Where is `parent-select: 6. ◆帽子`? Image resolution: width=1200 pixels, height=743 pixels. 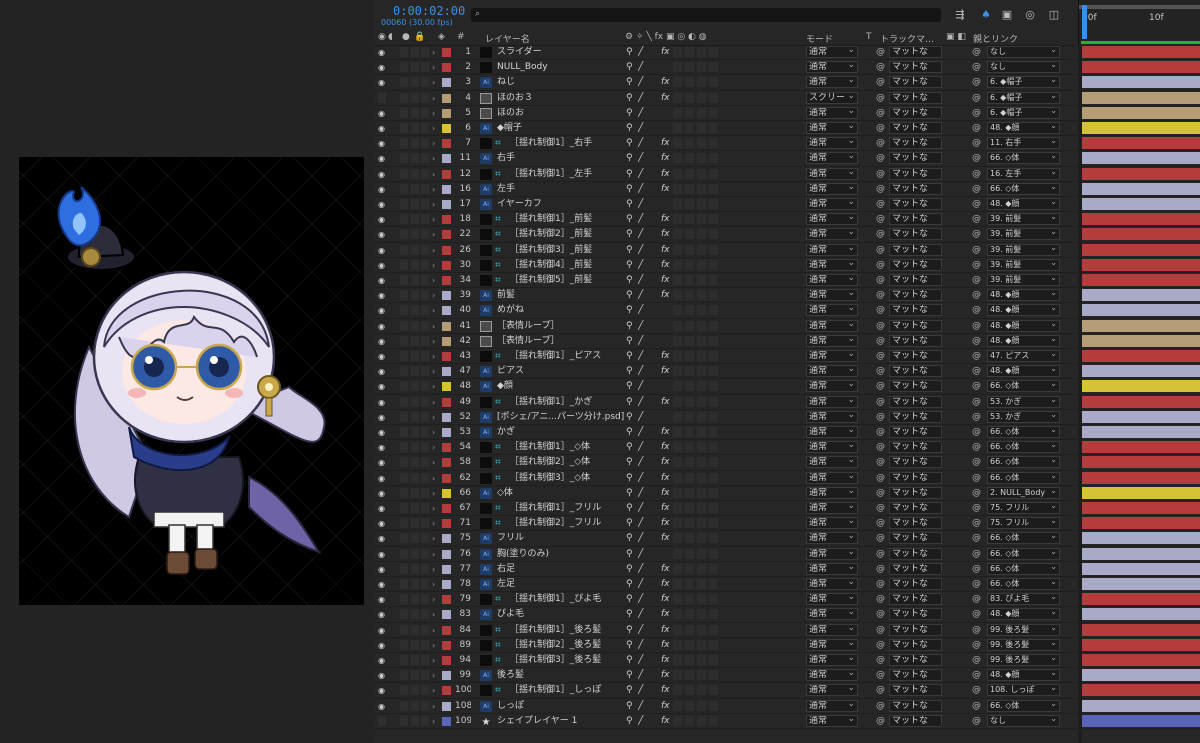 parent-select: 6. ◆帽子 is located at coordinates (1023, 112).